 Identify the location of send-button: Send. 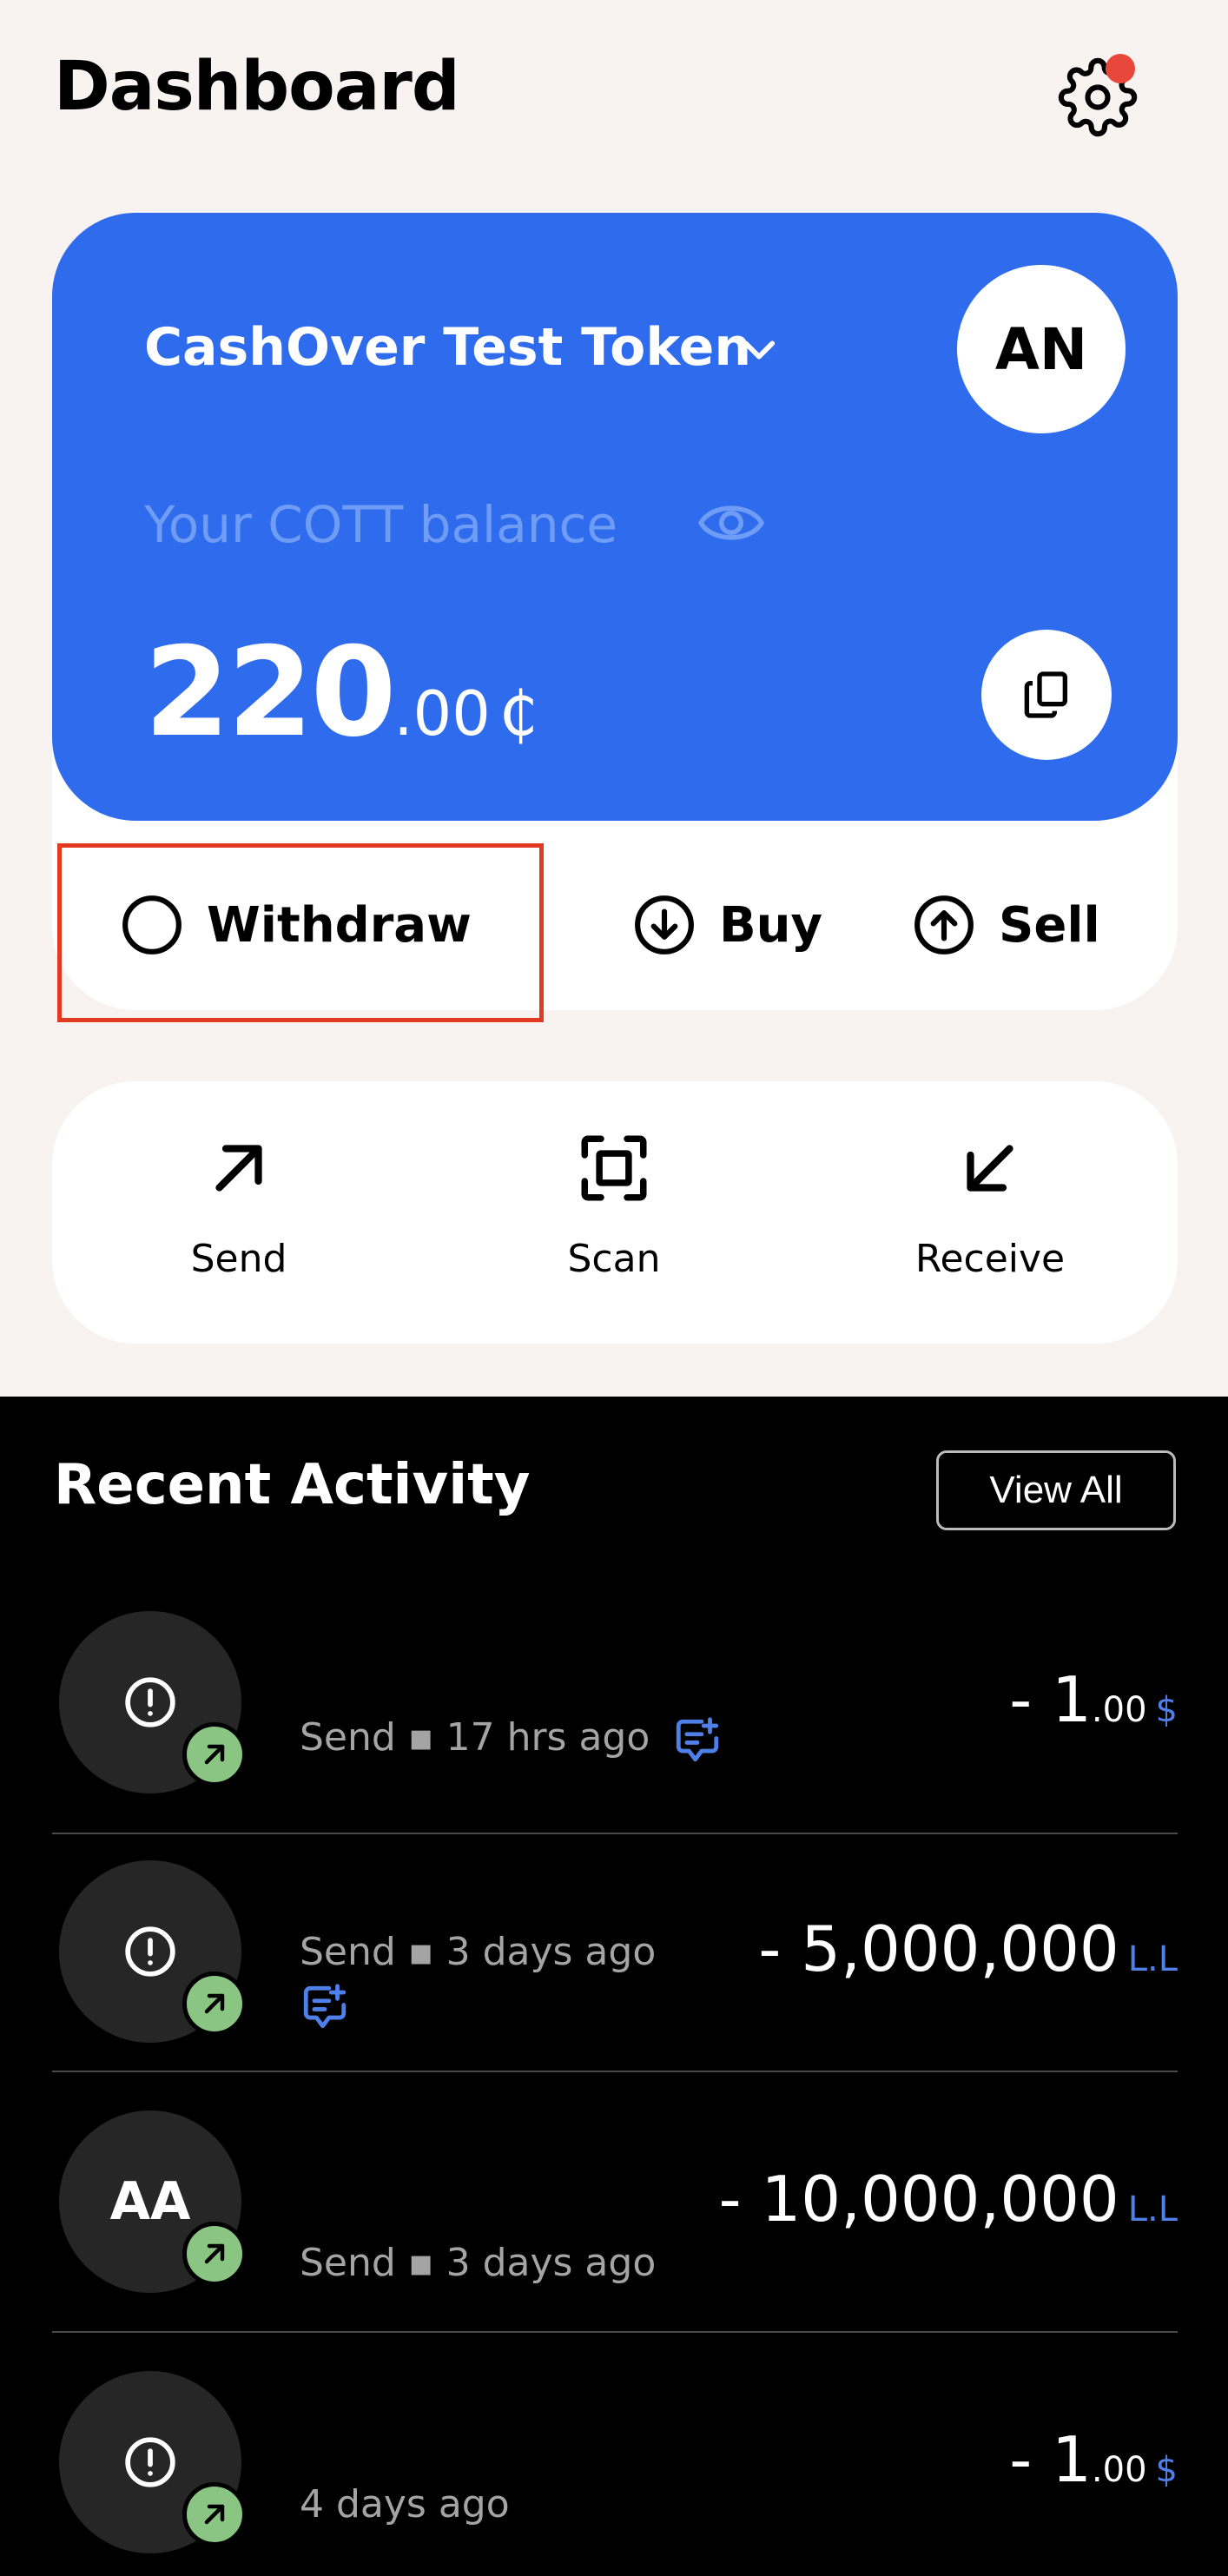
(239, 1205).